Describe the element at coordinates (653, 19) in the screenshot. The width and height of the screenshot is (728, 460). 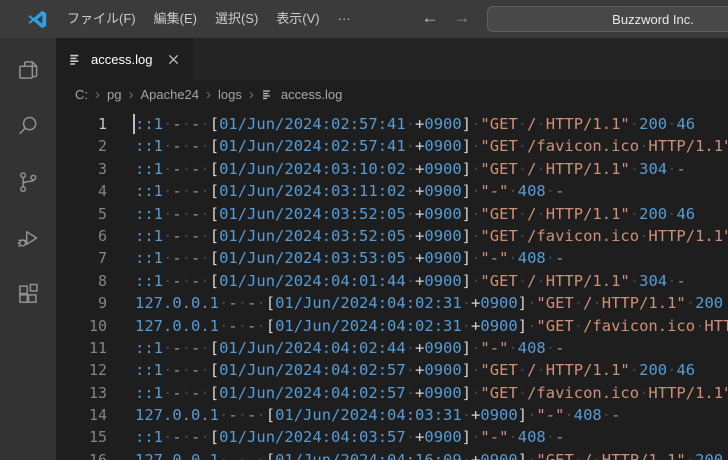
I see `command-center-text: Buzzword Inc.` at that location.